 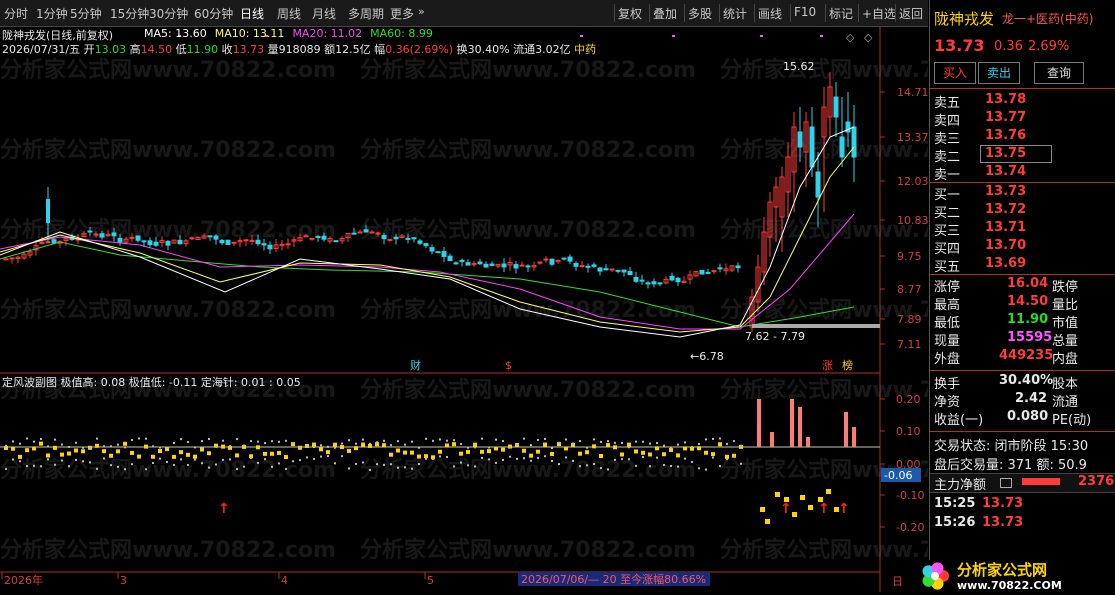 What do you see at coordinates (168, 13) in the screenshot?
I see `period-tab: 30分钟` at bounding box center [168, 13].